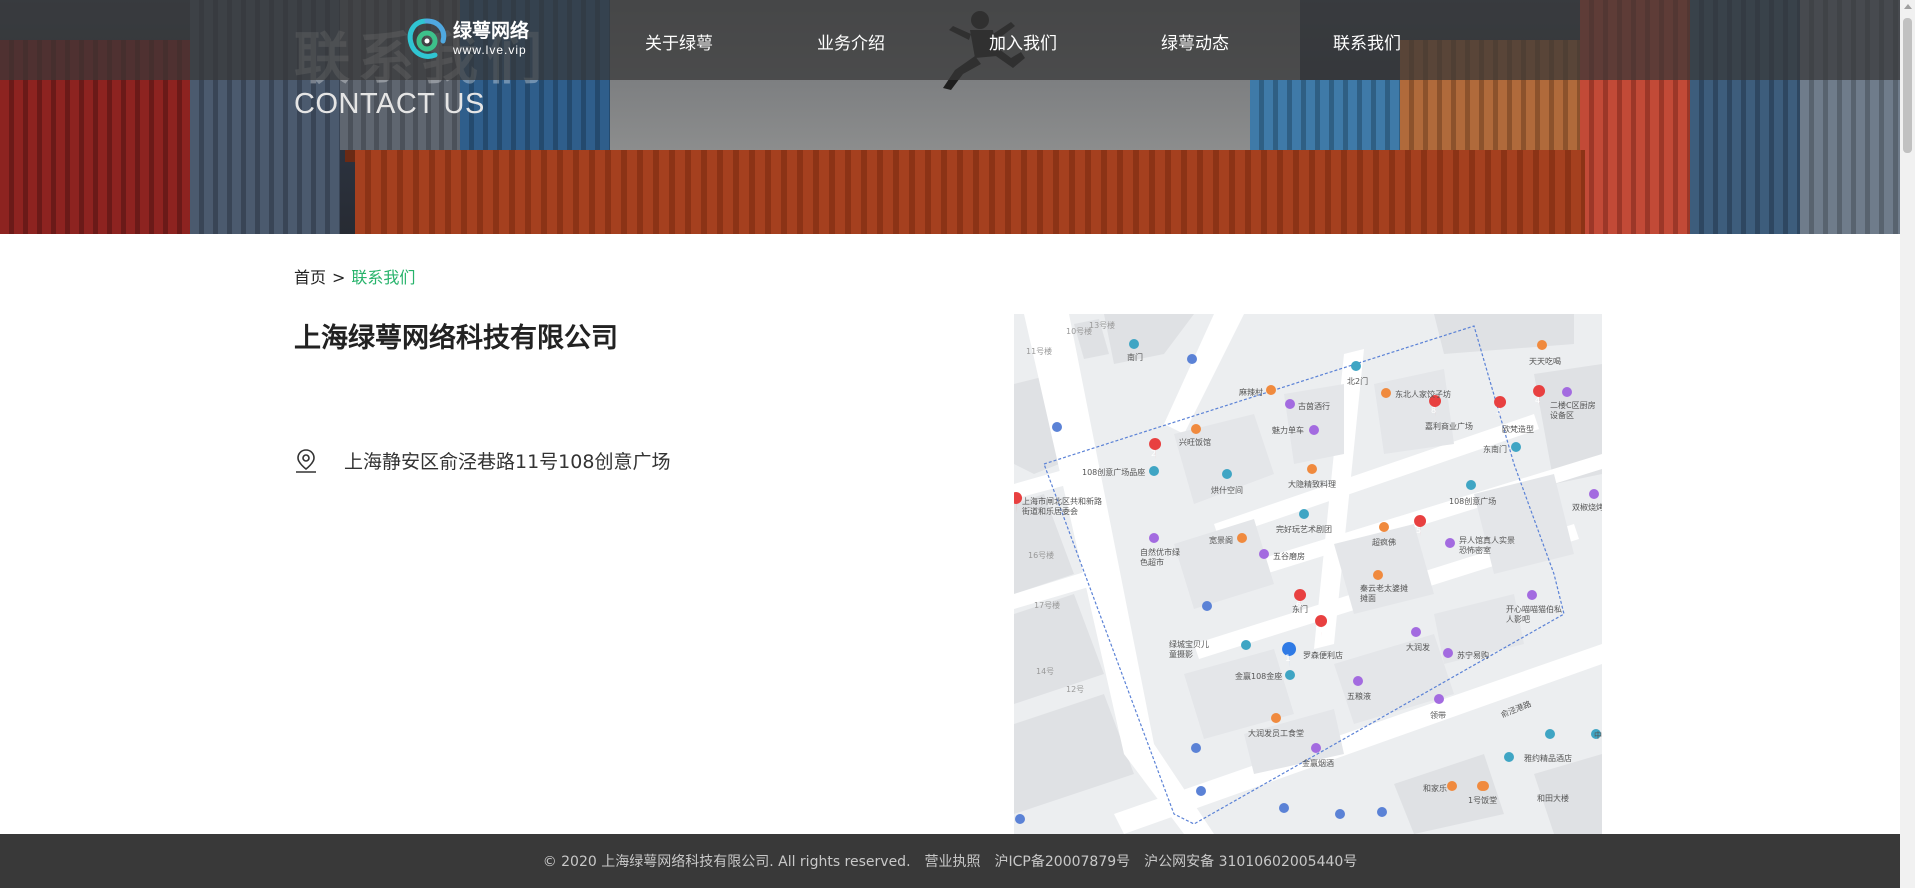  What do you see at coordinates (1102, 325) in the screenshot?
I see `map-label: 13号楼` at bounding box center [1102, 325].